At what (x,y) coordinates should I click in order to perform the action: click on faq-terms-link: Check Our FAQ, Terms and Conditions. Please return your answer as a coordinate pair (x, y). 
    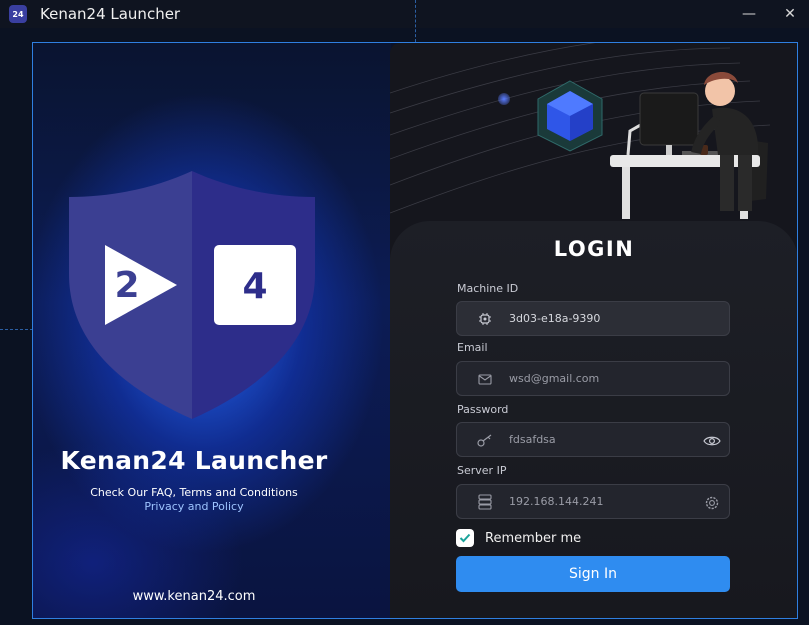
    Looking at the image, I should click on (194, 492).